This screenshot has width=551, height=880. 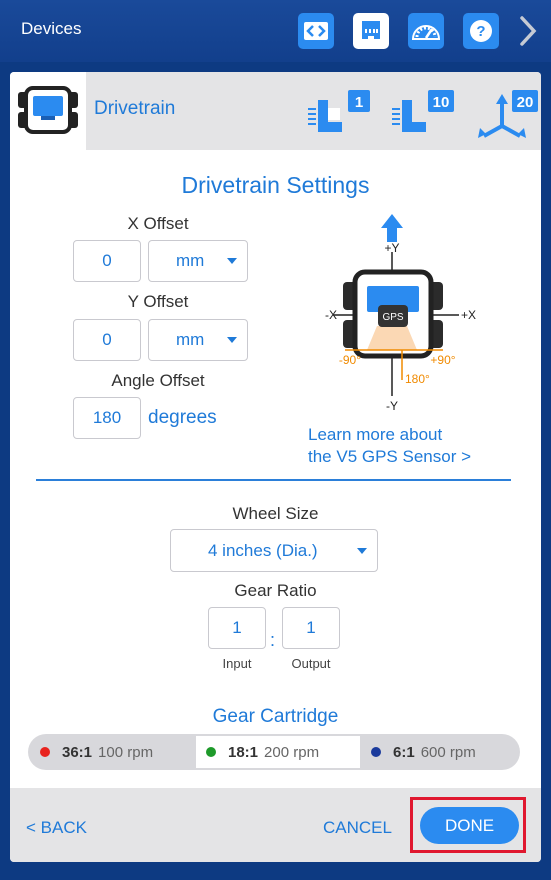 What do you see at coordinates (357, 828) in the screenshot?
I see `cancel-button: CANCEL` at bounding box center [357, 828].